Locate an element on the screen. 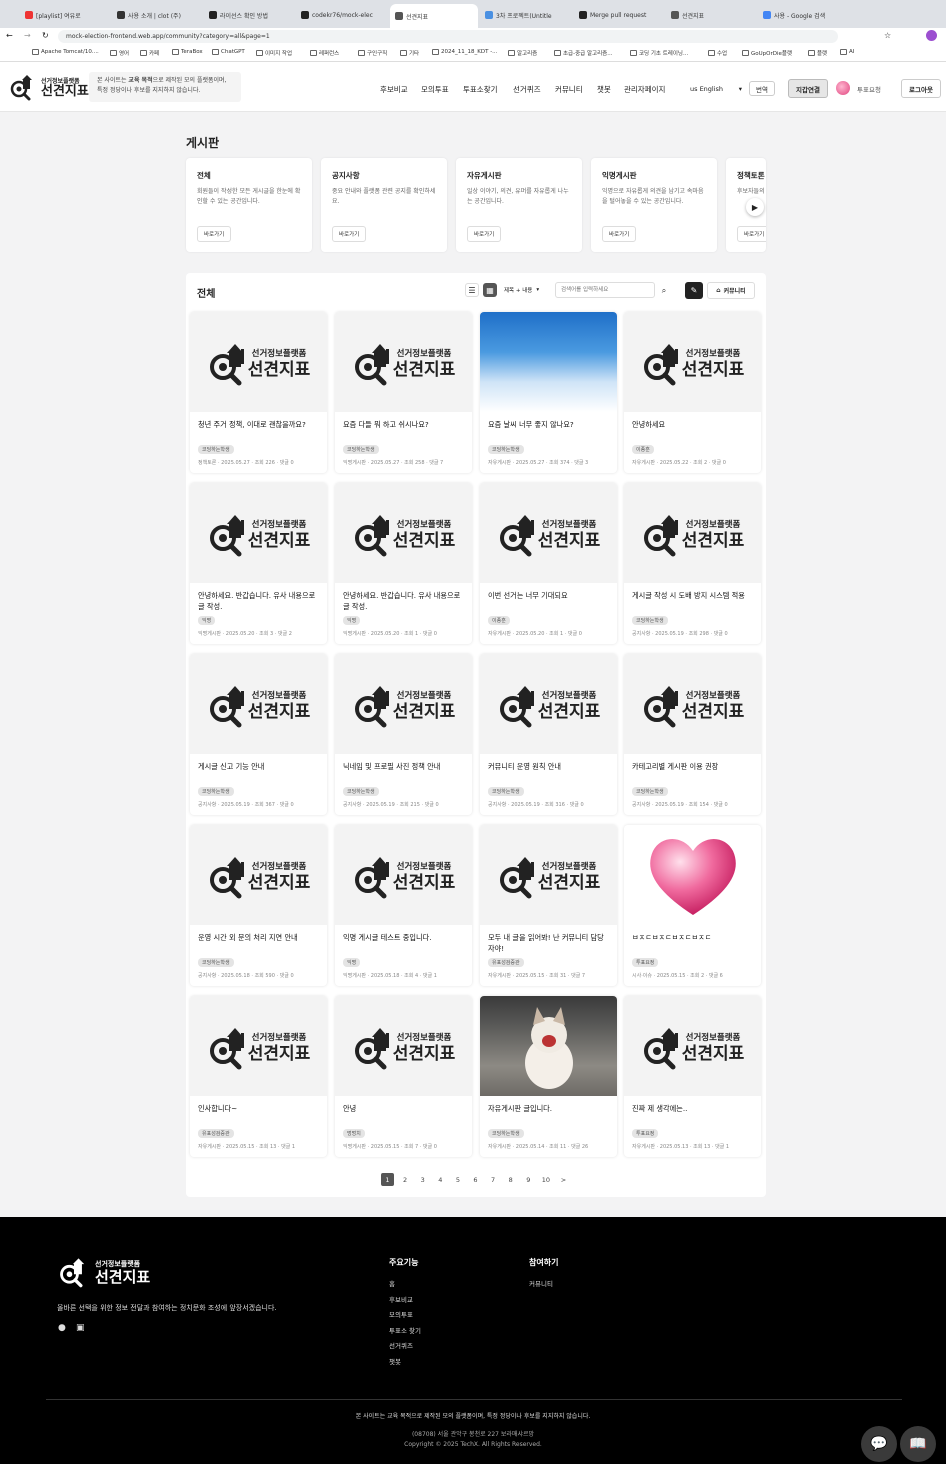 The height and width of the screenshot is (1464, 946). bookmark-item: 레퍼런스 is located at coordinates (324, 53).